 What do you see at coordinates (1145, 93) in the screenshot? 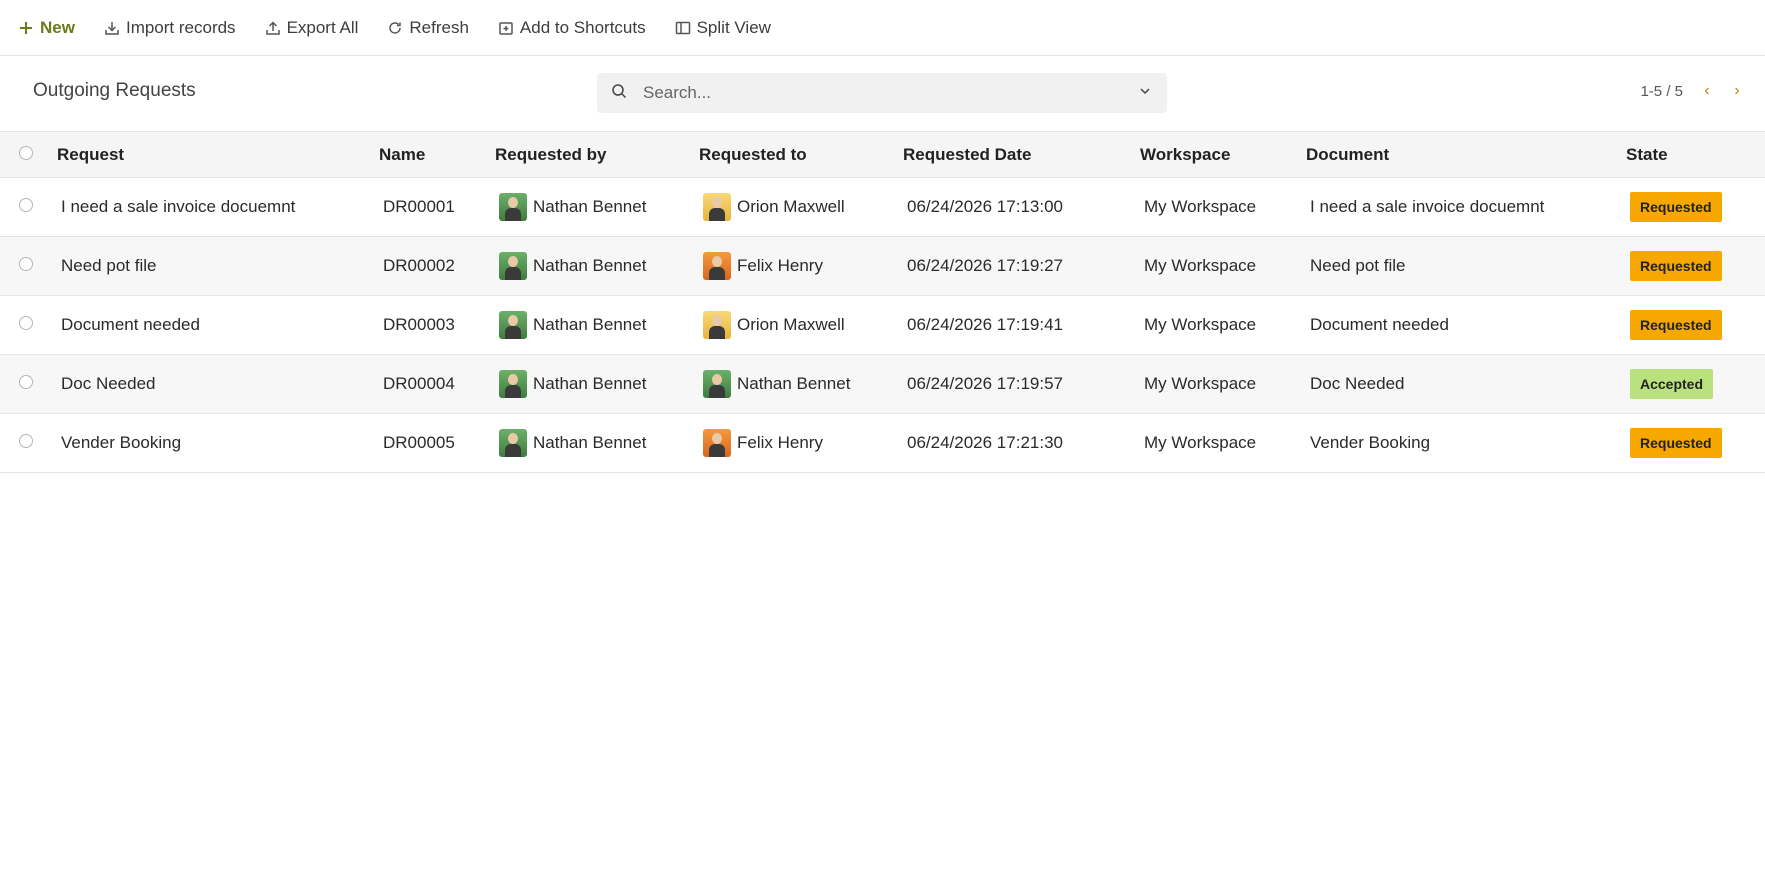
I see `chevron-down-icon` at bounding box center [1145, 93].